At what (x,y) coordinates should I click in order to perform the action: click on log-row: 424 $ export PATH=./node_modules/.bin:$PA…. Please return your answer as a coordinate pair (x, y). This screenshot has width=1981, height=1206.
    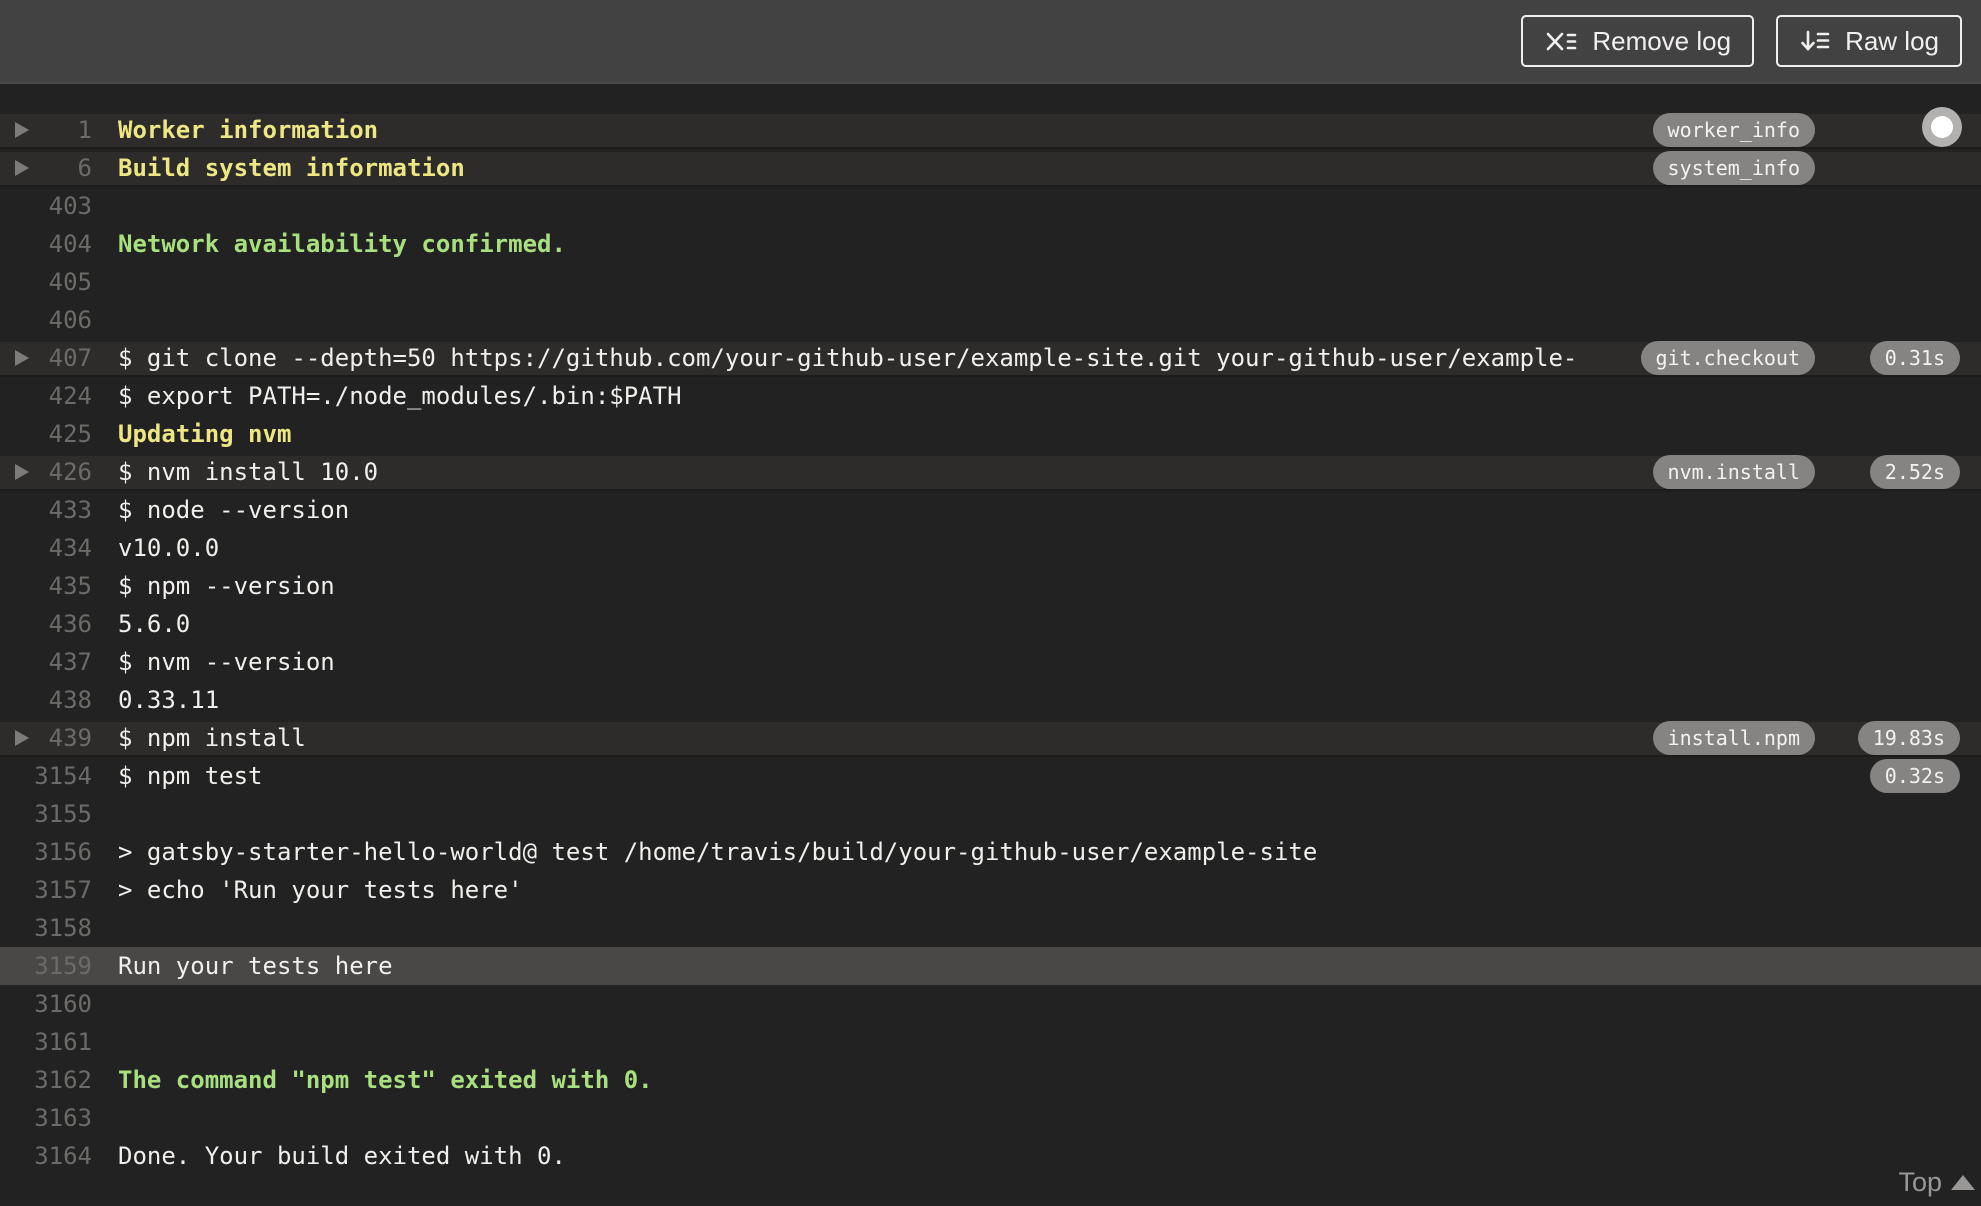
    Looking at the image, I should click on (990, 396).